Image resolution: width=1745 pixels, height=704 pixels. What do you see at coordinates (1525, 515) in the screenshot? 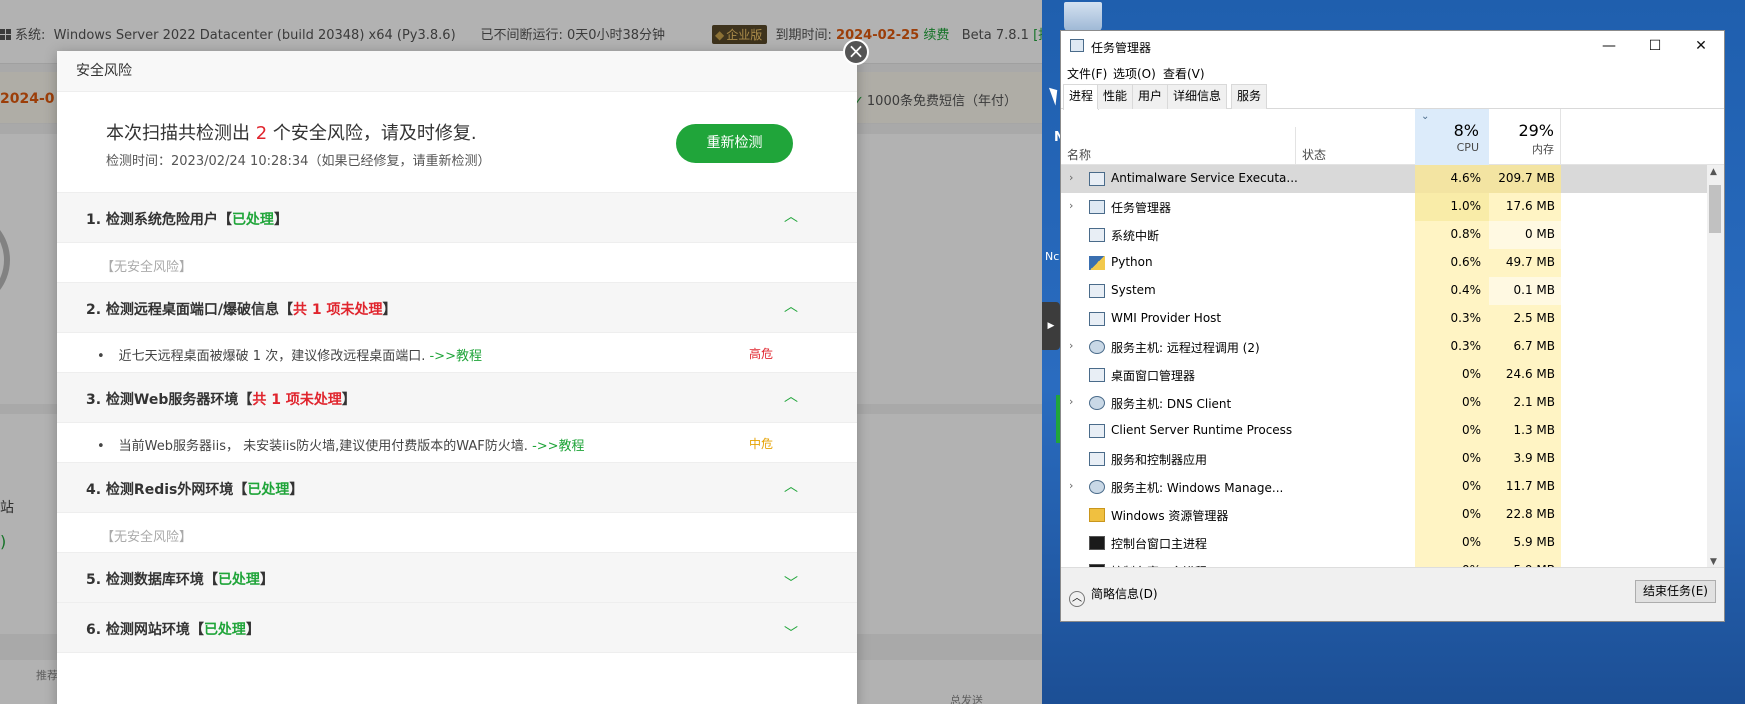
I see `process-memory: 22.8 MB` at bounding box center [1525, 515].